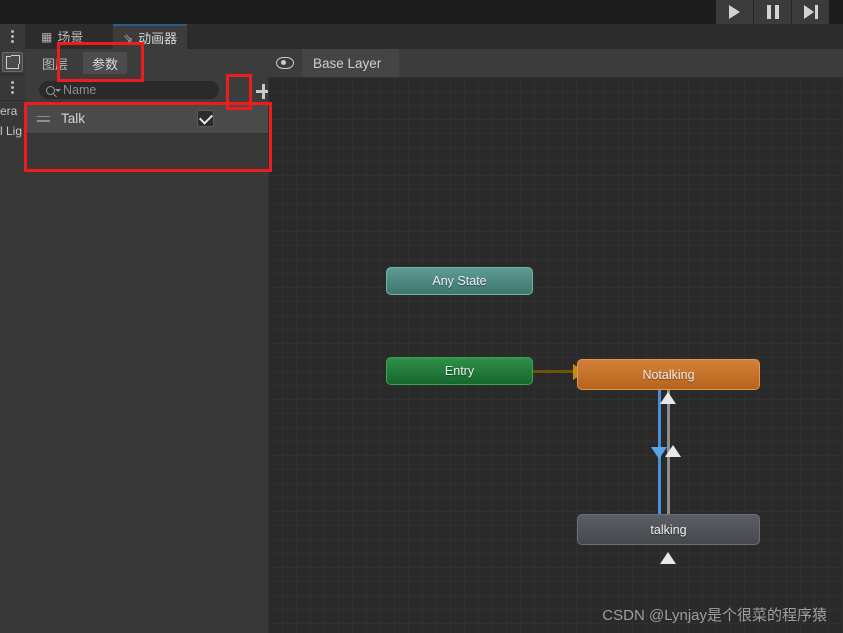 This screenshot has width=843, height=633. I want to click on watermark-text: CSDN @Lynjay是个很菜的程序猿, so click(714, 615).